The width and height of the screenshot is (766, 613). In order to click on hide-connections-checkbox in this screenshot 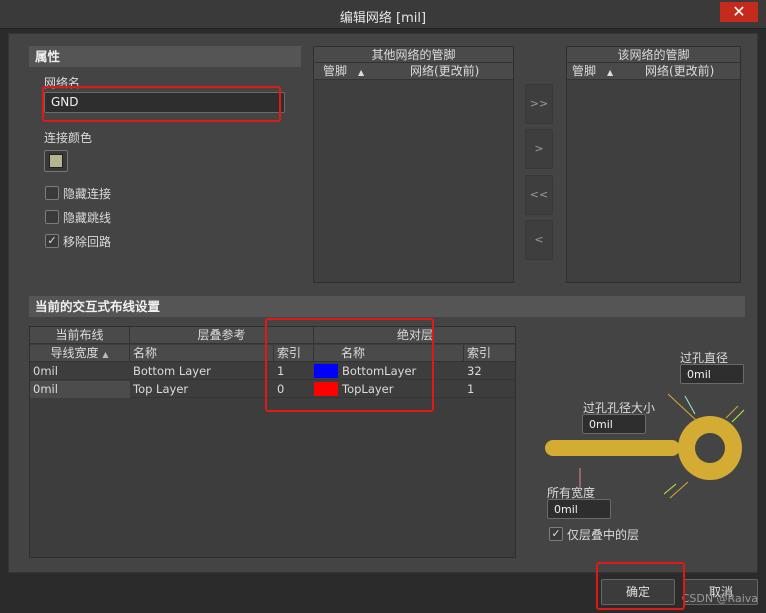, I will do `click(52, 193)`.